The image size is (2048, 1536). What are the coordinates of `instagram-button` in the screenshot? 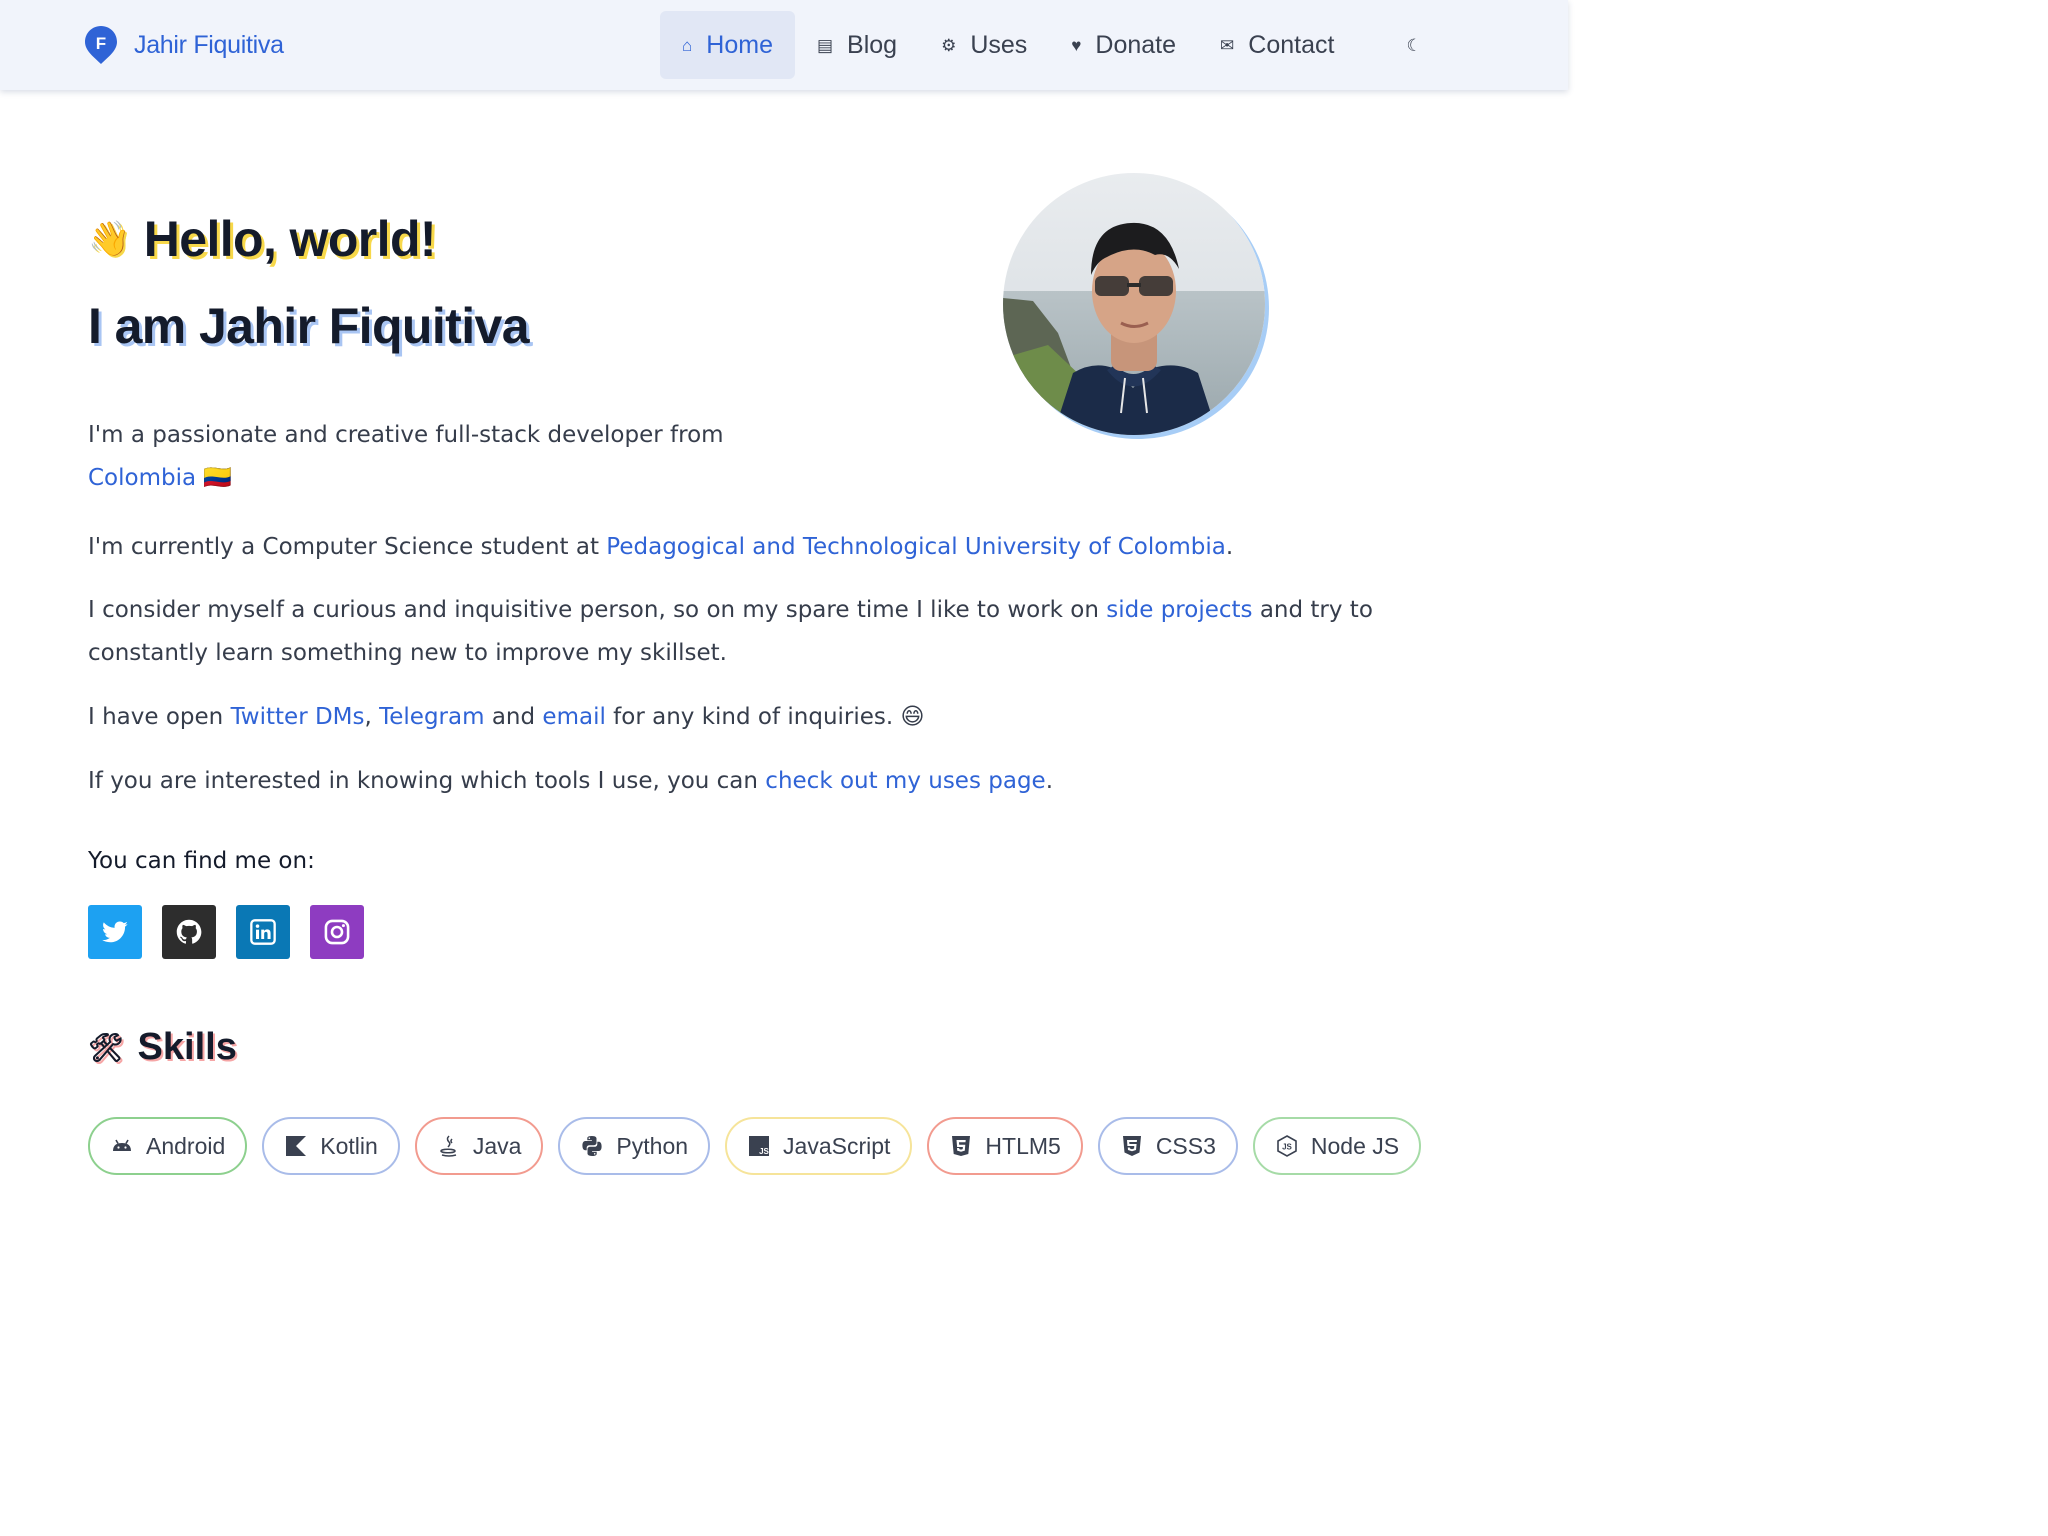 It's located at (337, 932).